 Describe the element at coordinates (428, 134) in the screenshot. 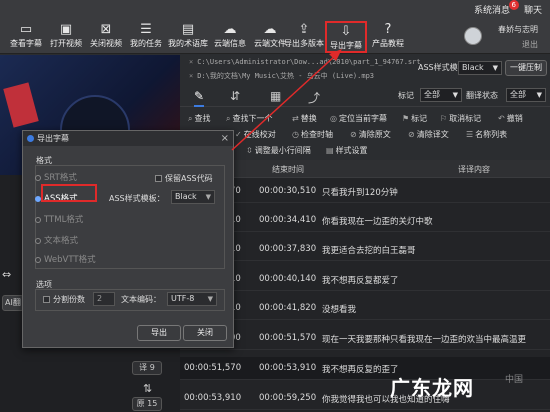

I see `clear-translation-action: ⊘ 清除译文` at that location.